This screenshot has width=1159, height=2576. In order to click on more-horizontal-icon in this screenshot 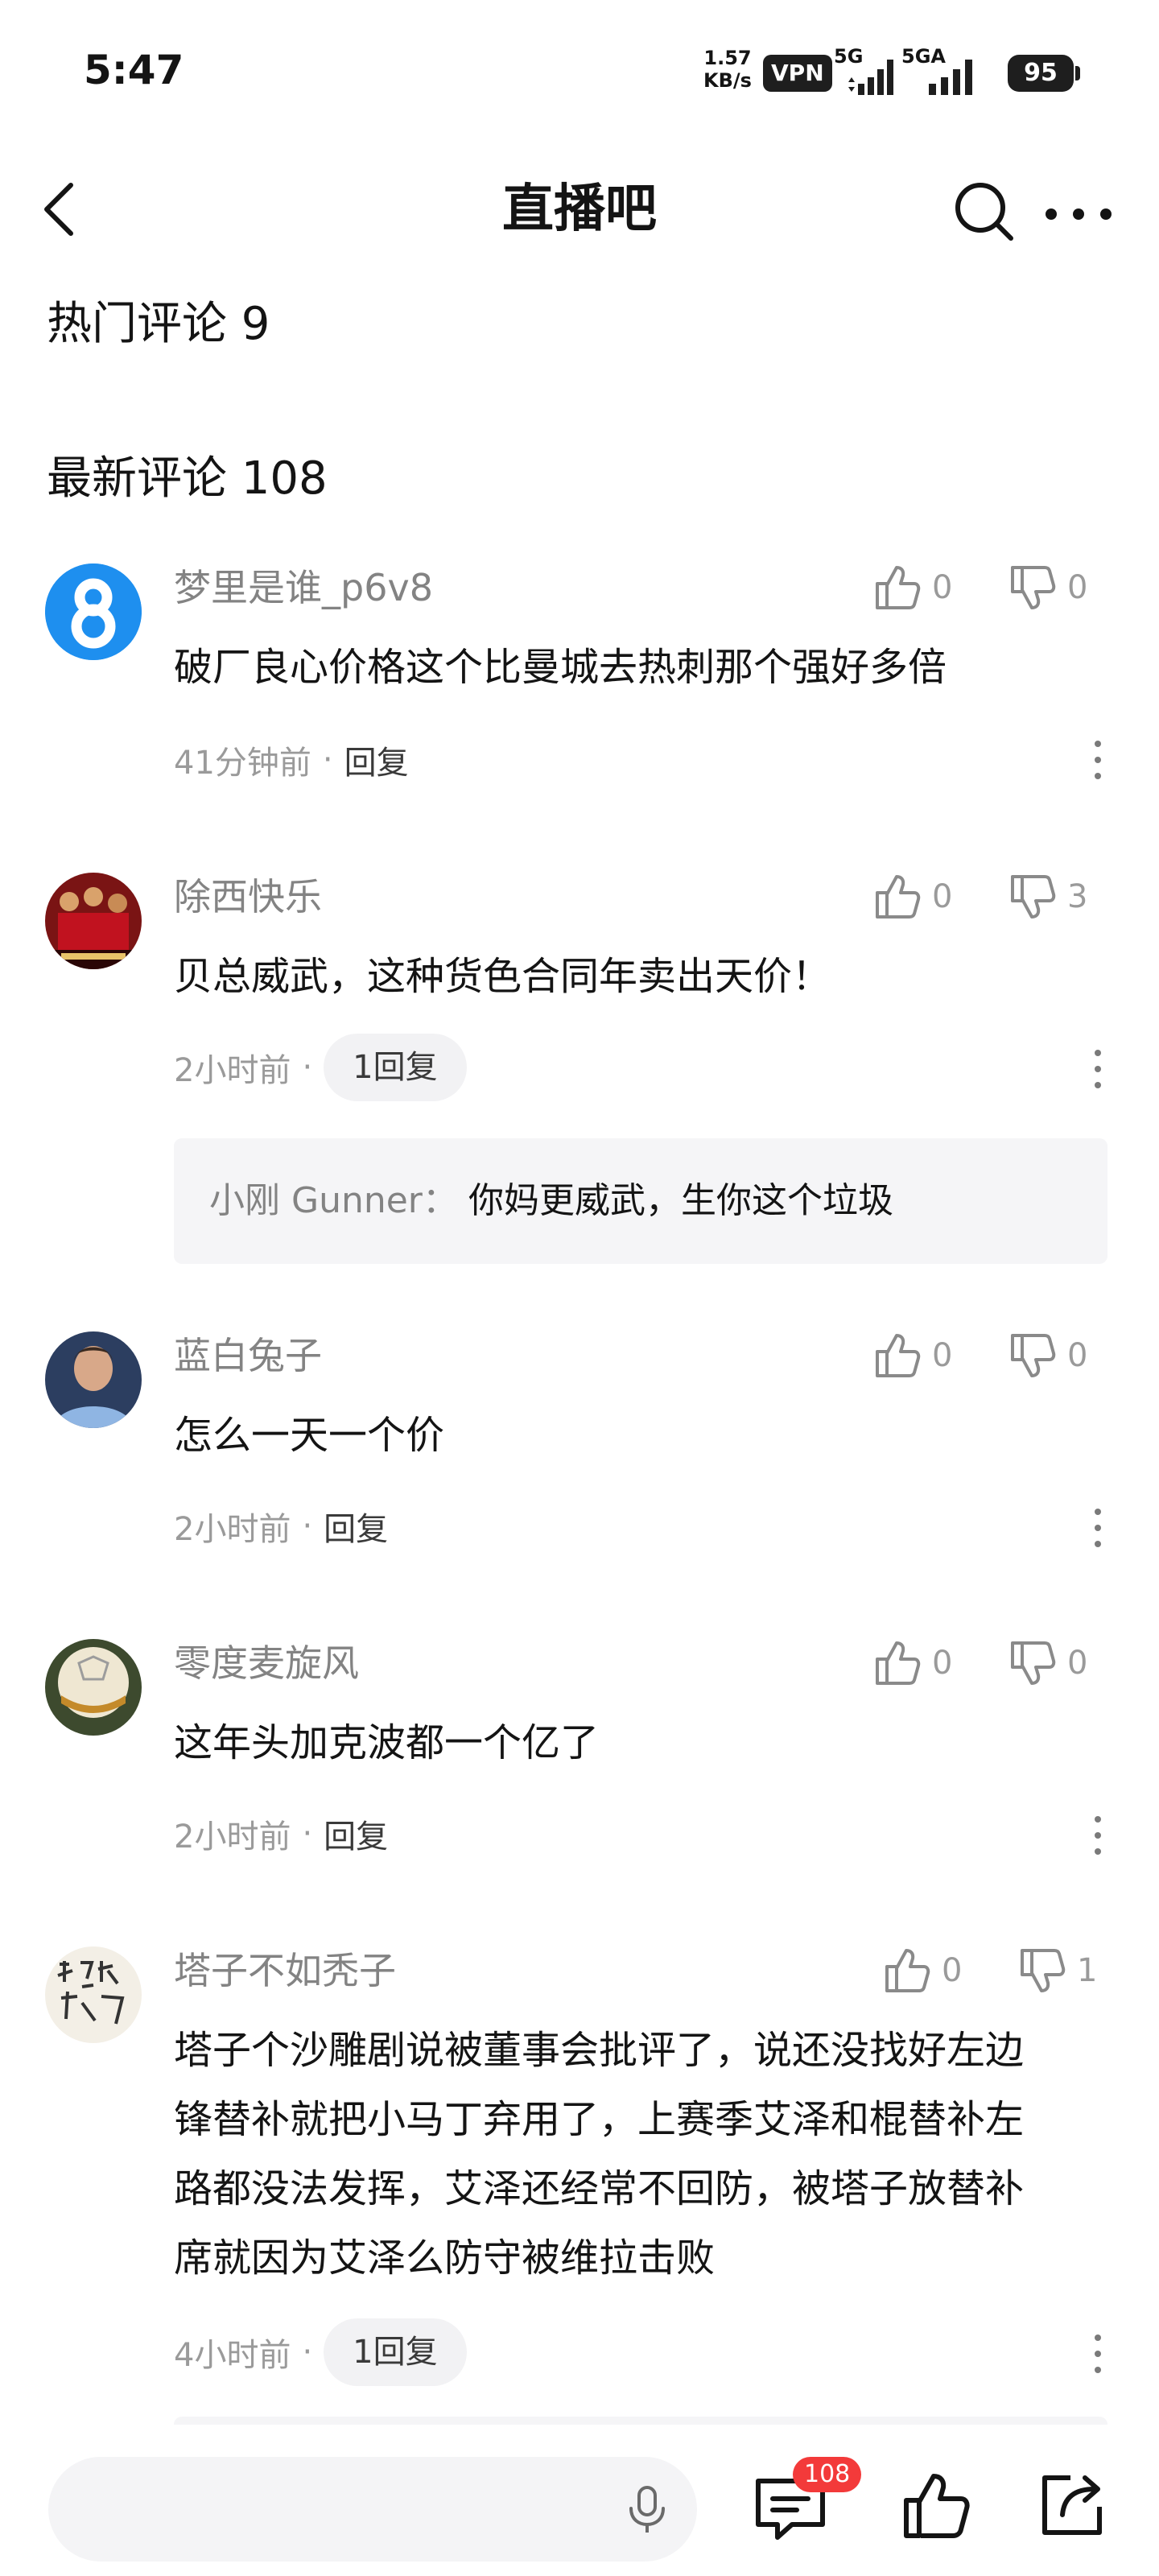, I will do `click(1079, 214)`.